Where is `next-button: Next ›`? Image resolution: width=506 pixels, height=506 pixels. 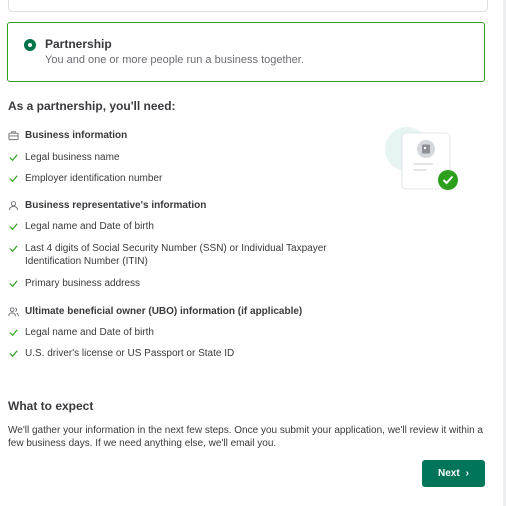
next-button: Next › is located at coordinates (453, 473).